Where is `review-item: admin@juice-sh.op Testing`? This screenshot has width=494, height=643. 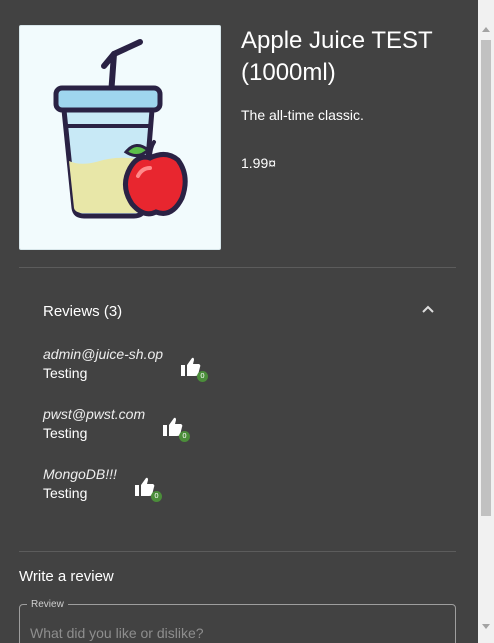
review-item: admin@juice-sh.op Testing is located at coordinates (103, 363).